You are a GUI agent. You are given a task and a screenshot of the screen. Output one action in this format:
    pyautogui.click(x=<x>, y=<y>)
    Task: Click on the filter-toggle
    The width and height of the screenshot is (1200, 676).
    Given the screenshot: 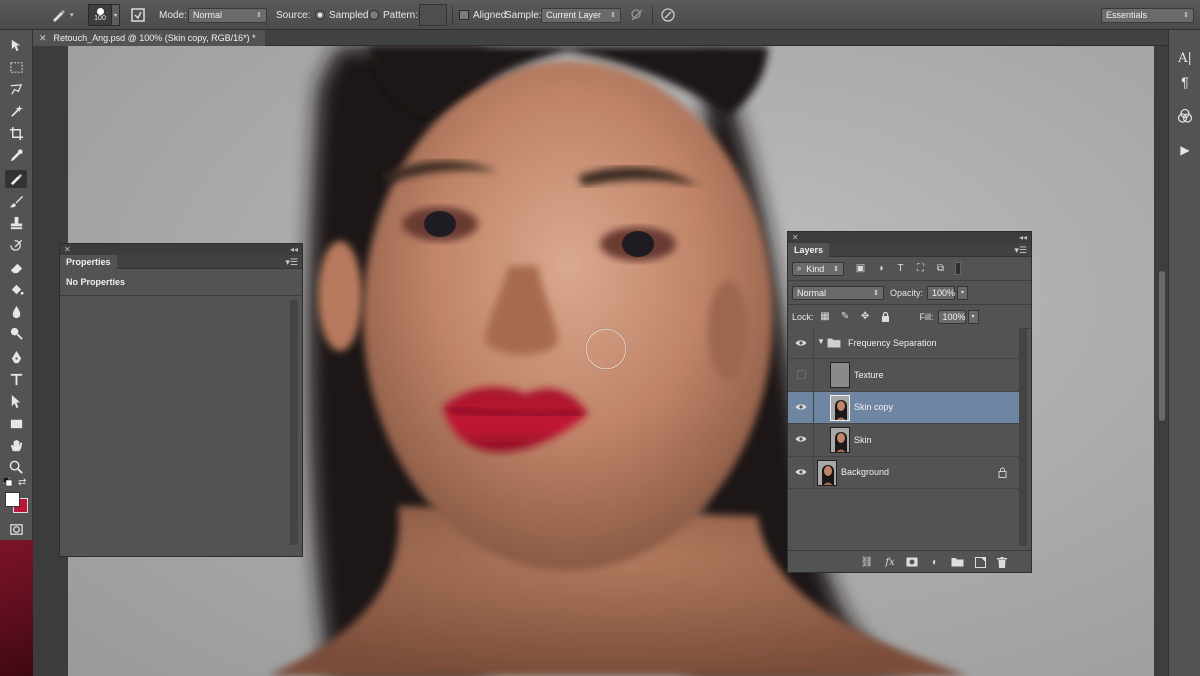 What is the action you would take?
    pyautogui.click(x=958, y=268)
    